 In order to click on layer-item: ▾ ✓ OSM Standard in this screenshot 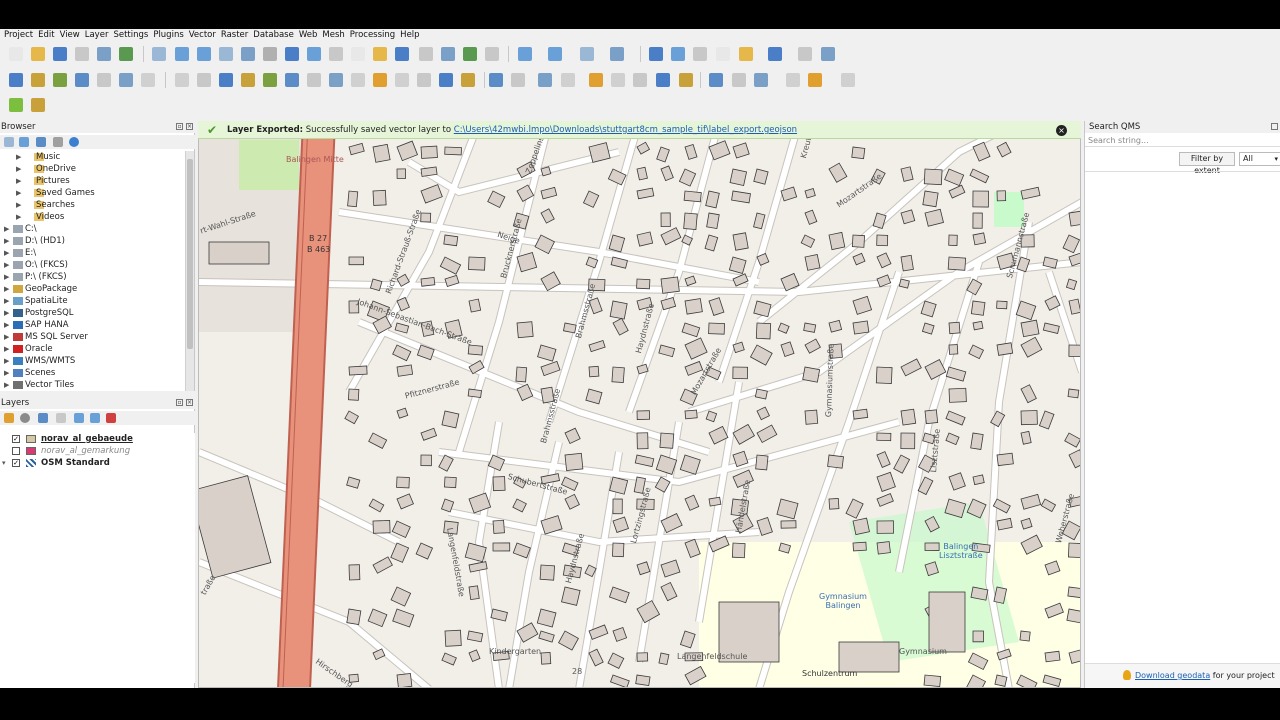, I will do `click(97, 463)`.